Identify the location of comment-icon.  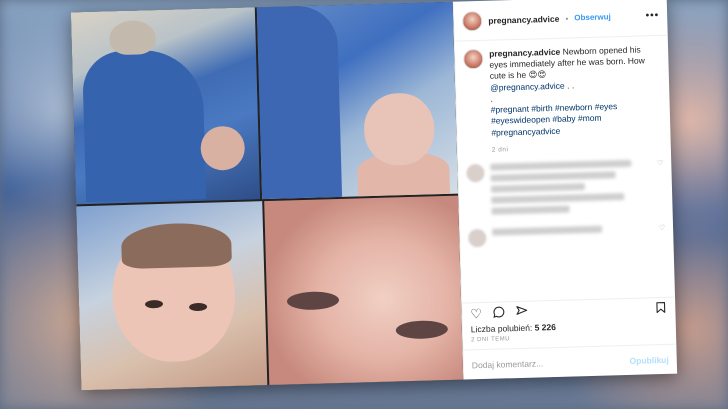
(498, 313).